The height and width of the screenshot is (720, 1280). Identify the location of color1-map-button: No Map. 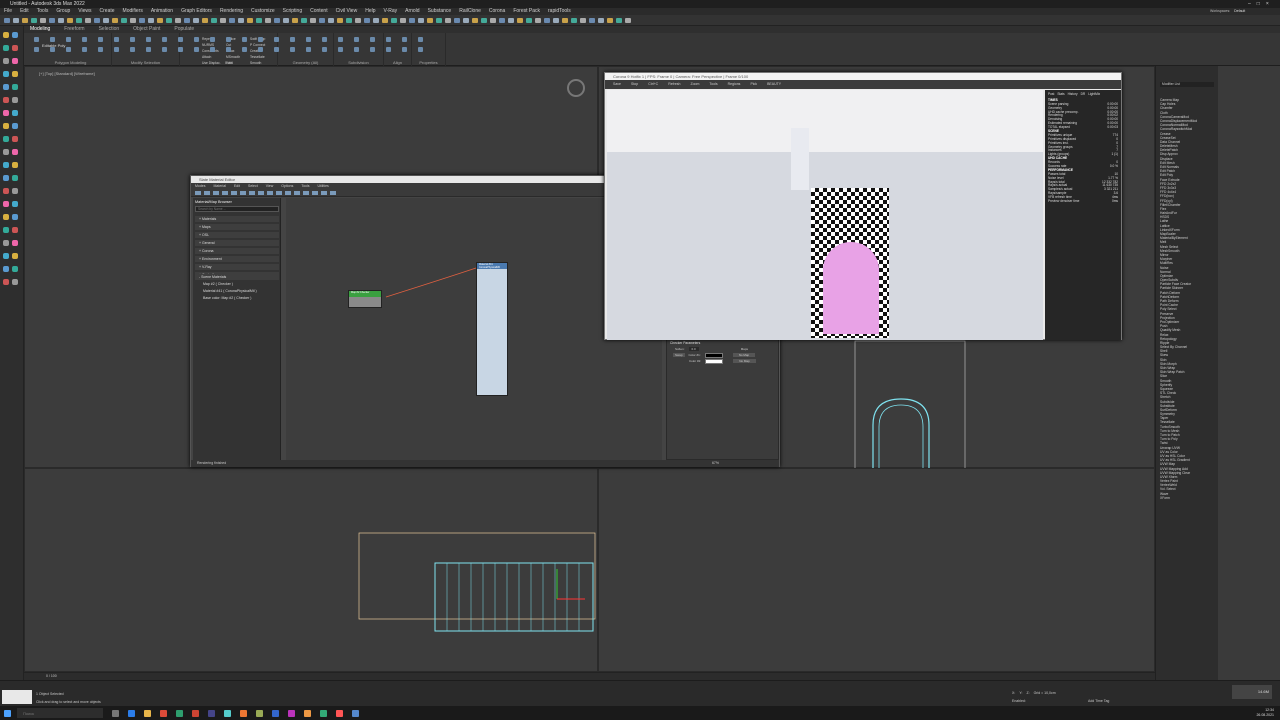
(744, 355).